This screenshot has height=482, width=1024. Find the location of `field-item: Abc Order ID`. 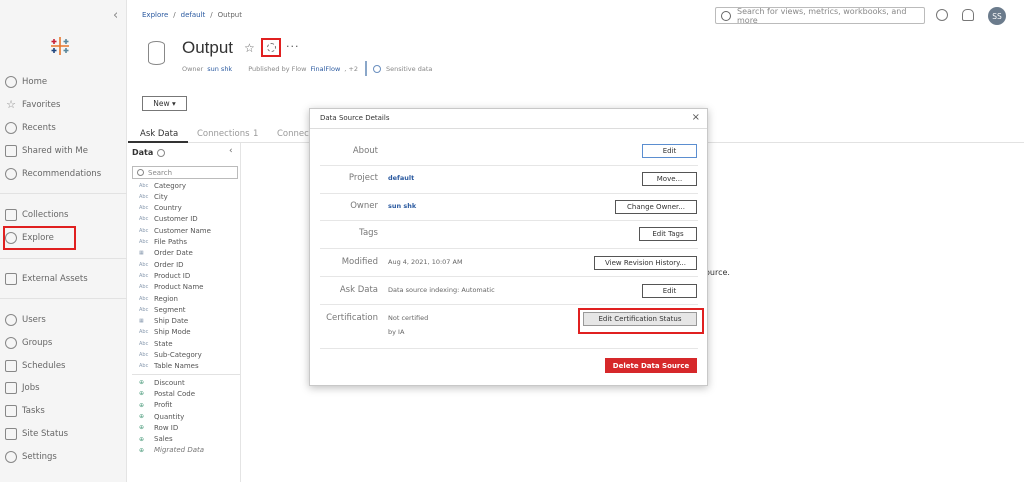

field-item: Abc Order ID is located at coordinates (161, 264).